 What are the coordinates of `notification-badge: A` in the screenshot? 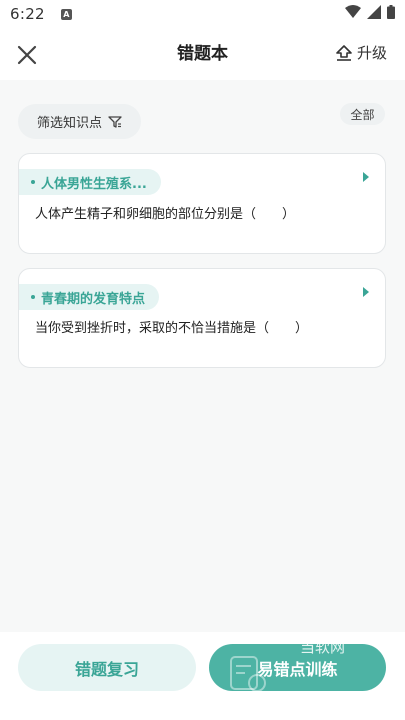 It's located at (66, 14).